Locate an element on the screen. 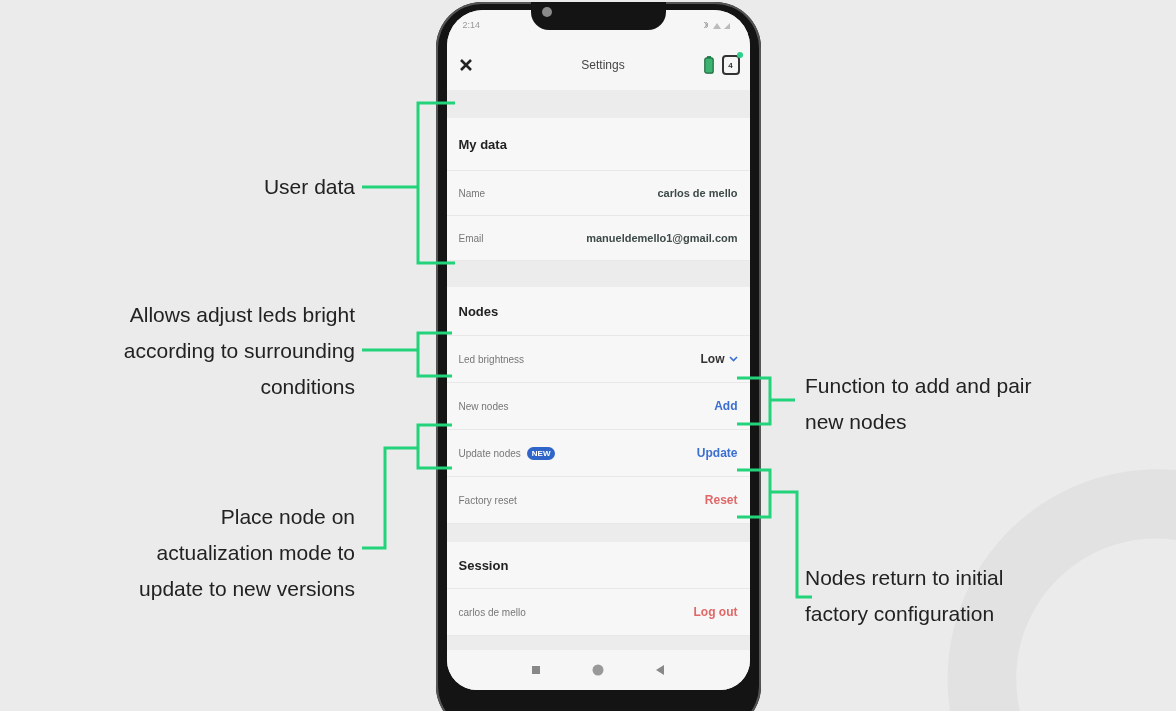 The height and width of the screenshot is (711, 1176). camera-icon is located at coordinates (546, 12).